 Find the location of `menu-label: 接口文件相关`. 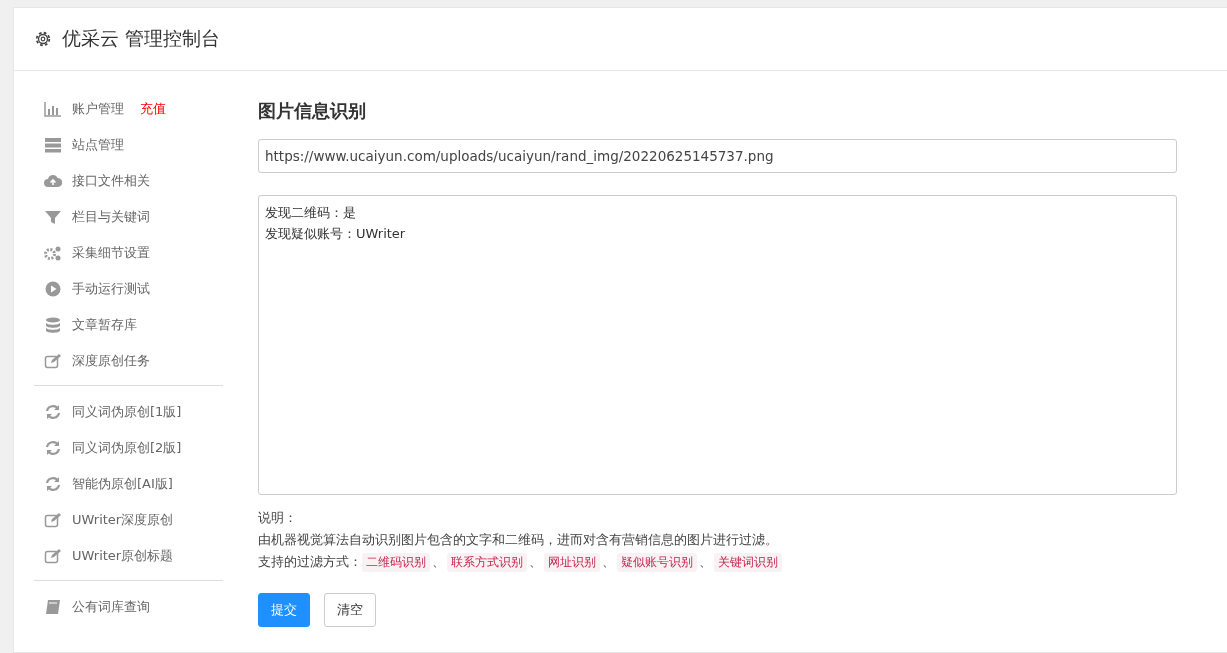

menu-label: 接口文件相关 is located at coordinates (111, 181).